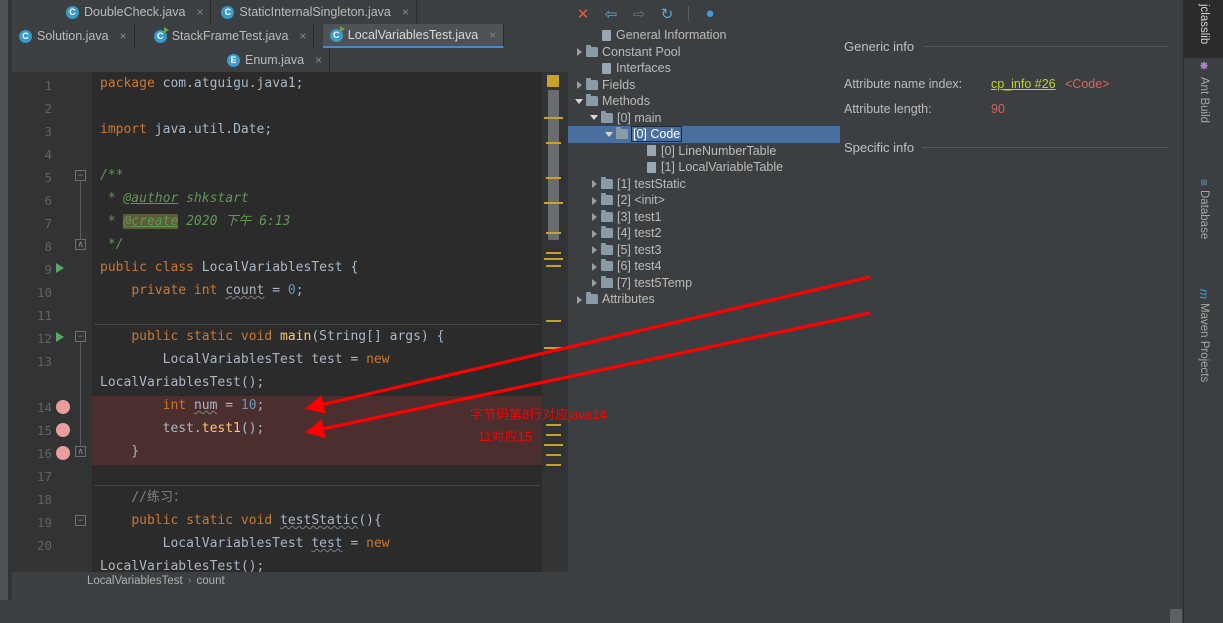 Image resolution: width=1223 pixels, height=623 pixels. I want to click on back-arrow-icon: ⇦, so click(611, 14).